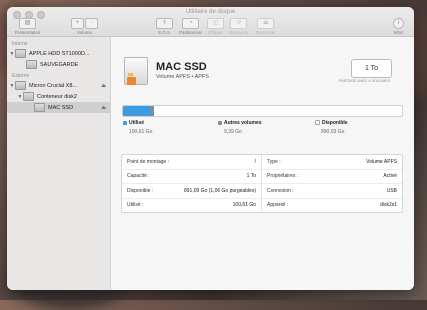  Describe the element at coordinates (192, 176) in the screenshot. I see `capacity-cell: Capacité : 1 To` at that location.